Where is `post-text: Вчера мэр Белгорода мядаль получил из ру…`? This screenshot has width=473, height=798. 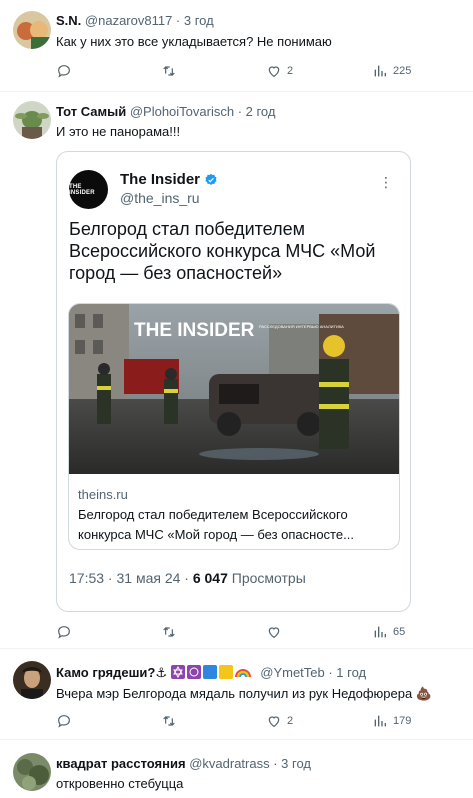
post-text: Вчера мэр Белгорода мядаль получил из ру… is located at coordinates (244, 693).